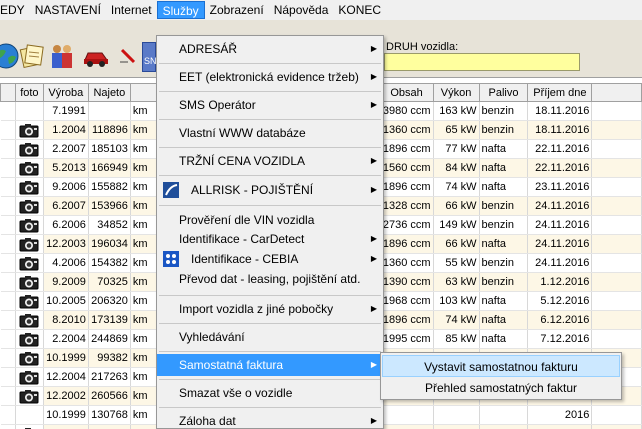  What do you see at coordinates (66, 168) in the screenshot?
I see `vyroba-cell: 5.2013` at bounding box center [66, 168].